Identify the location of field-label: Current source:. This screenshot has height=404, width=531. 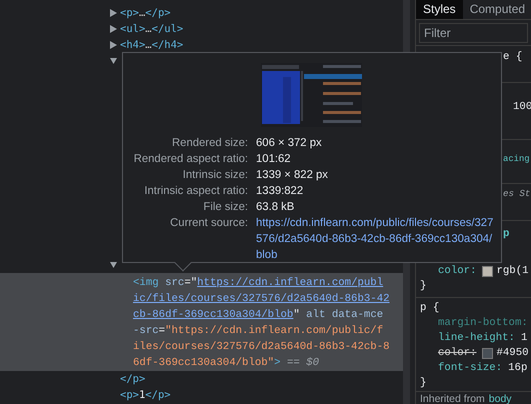
(208, 223).